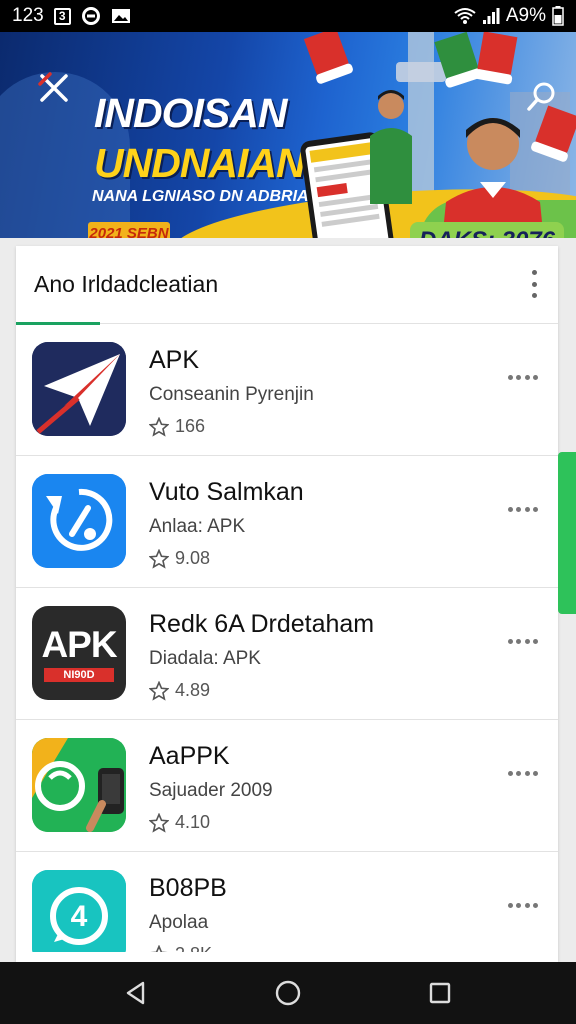 This screenshot has height=1024, width=576. Describe the element at coordinates (79, 785) in the screenshot. I see `phone-chat-icon` at that location.